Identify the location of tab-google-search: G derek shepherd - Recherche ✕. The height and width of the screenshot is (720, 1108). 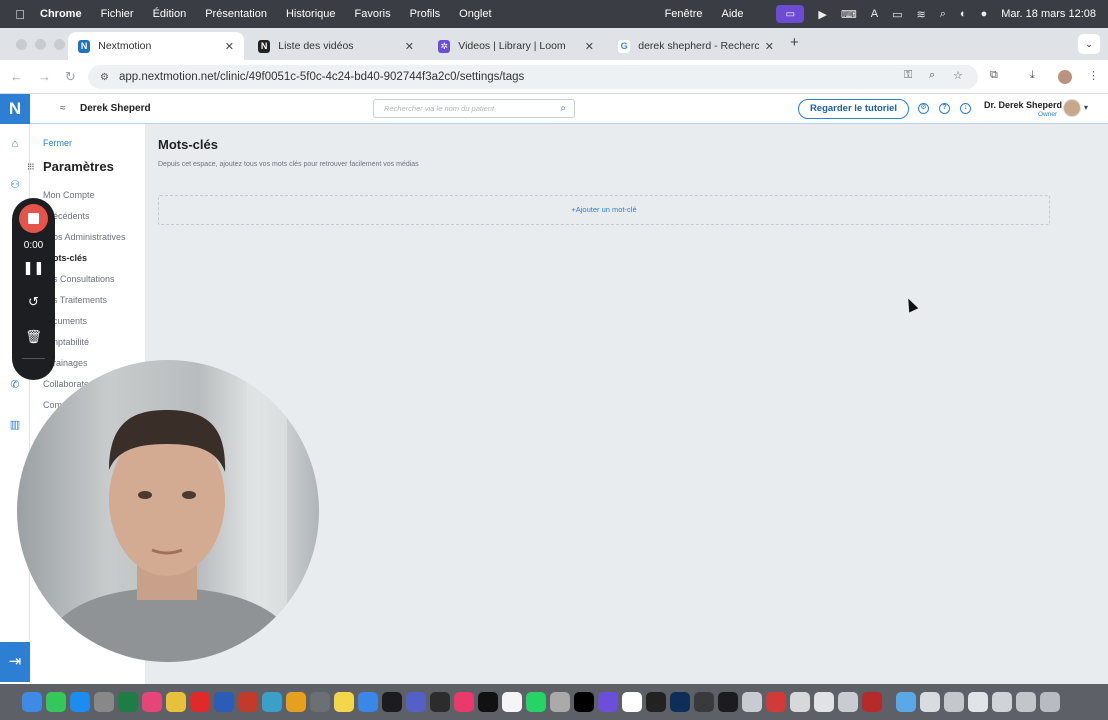
(696, 46).